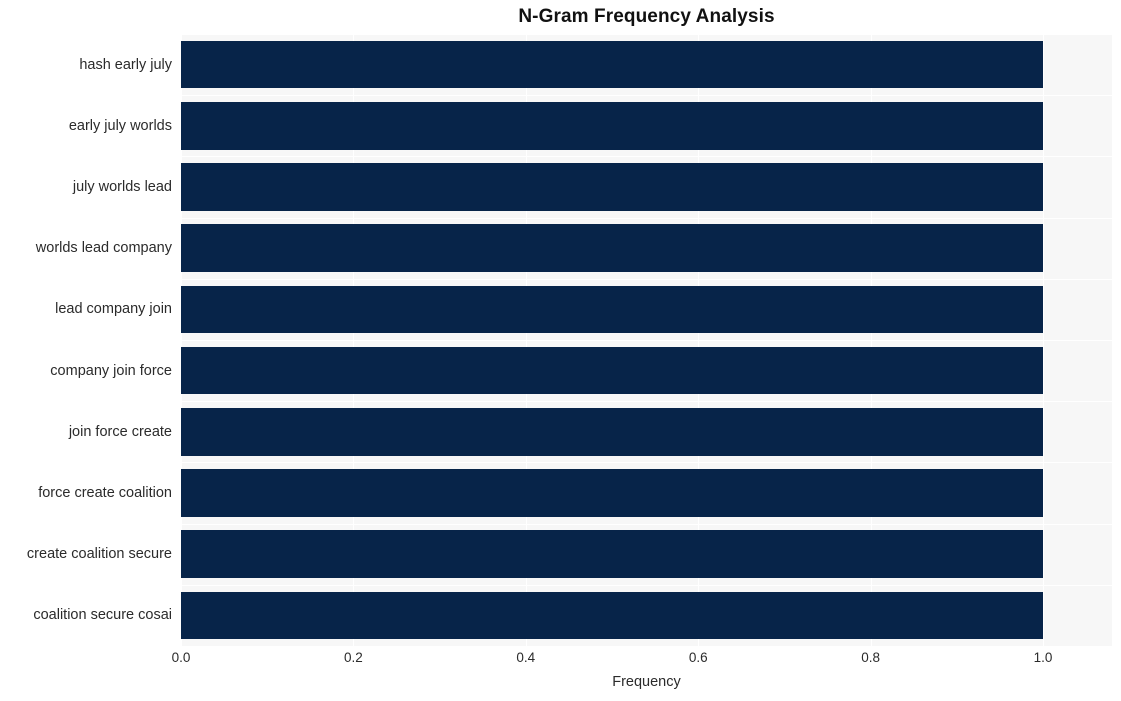 This screenshot has width=1121, height=701. Describe the element at coordinates (1043, 657) in the screenshot. I see `x-tick-label: 1.0` at that location.